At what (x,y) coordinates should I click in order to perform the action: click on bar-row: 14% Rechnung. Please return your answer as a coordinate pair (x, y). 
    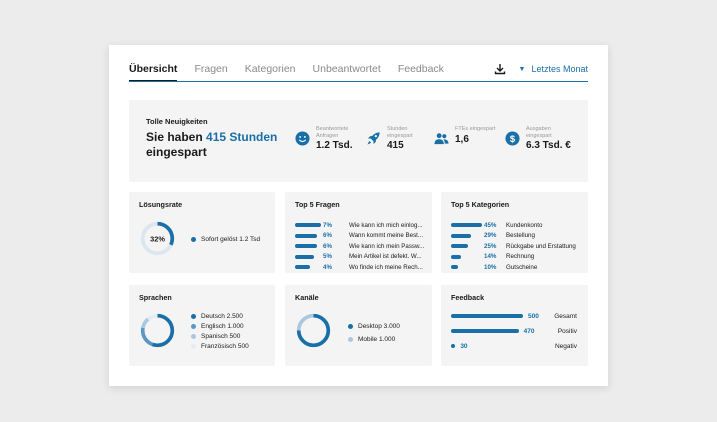
    Looking at the image, I should click on (516, 257).